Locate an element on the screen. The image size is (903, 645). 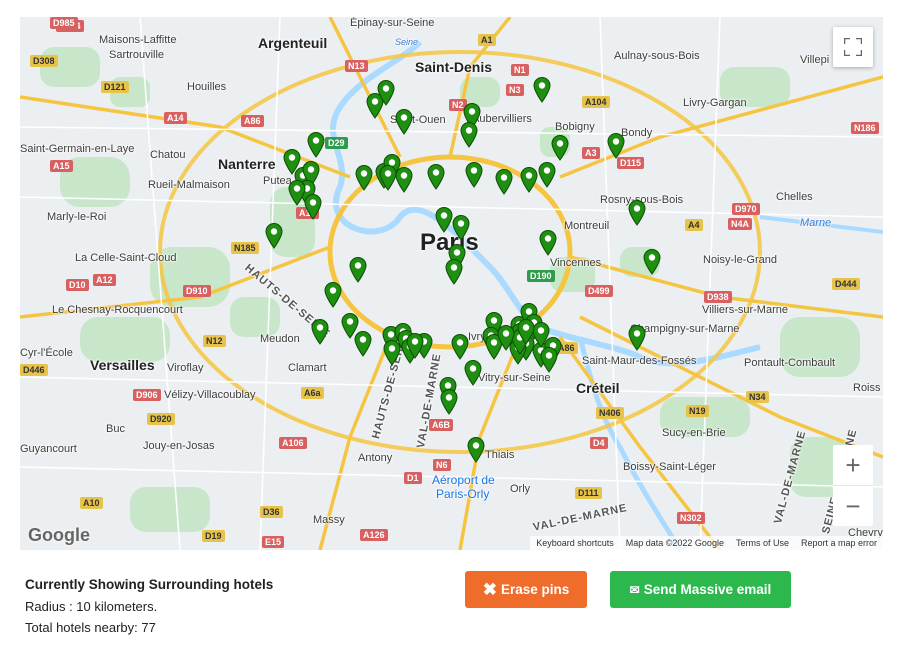
info-title: Currently Showing Surrounding hotels is located at coordinates (149, 584).